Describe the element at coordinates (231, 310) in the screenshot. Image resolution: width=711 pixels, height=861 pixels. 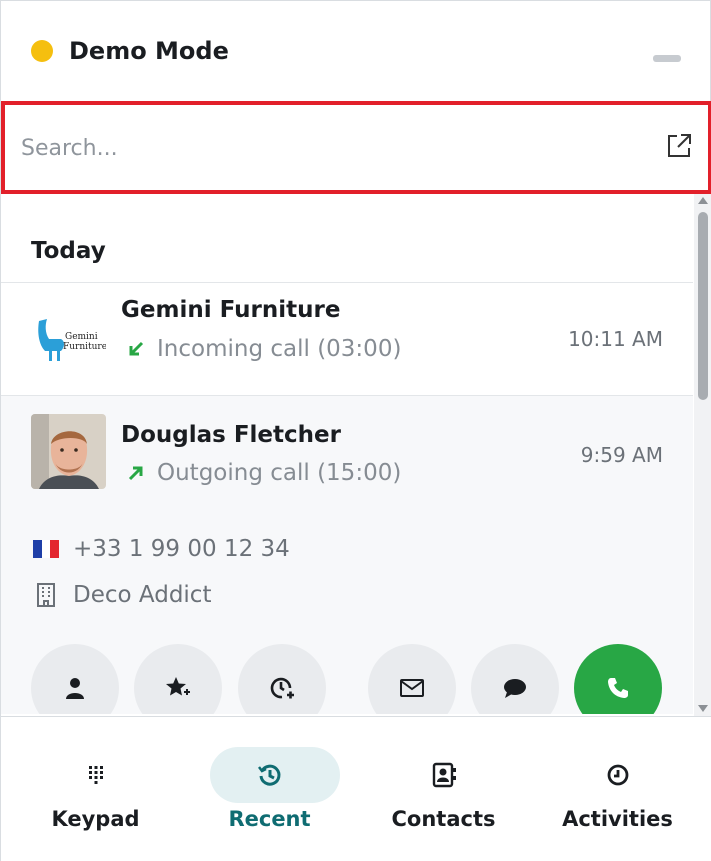
I see `contact-name: Gemini Furniture` at that location.